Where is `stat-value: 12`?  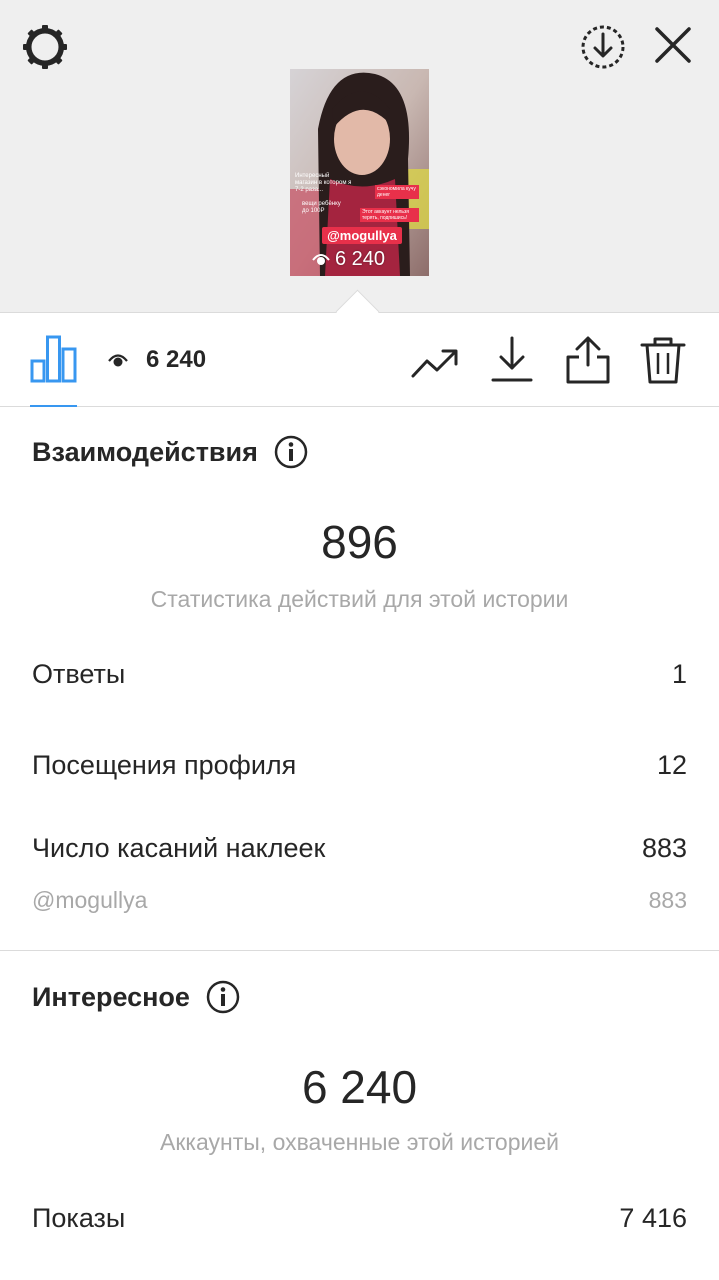 stat-value: 12 is located at coordinates (671, 765).